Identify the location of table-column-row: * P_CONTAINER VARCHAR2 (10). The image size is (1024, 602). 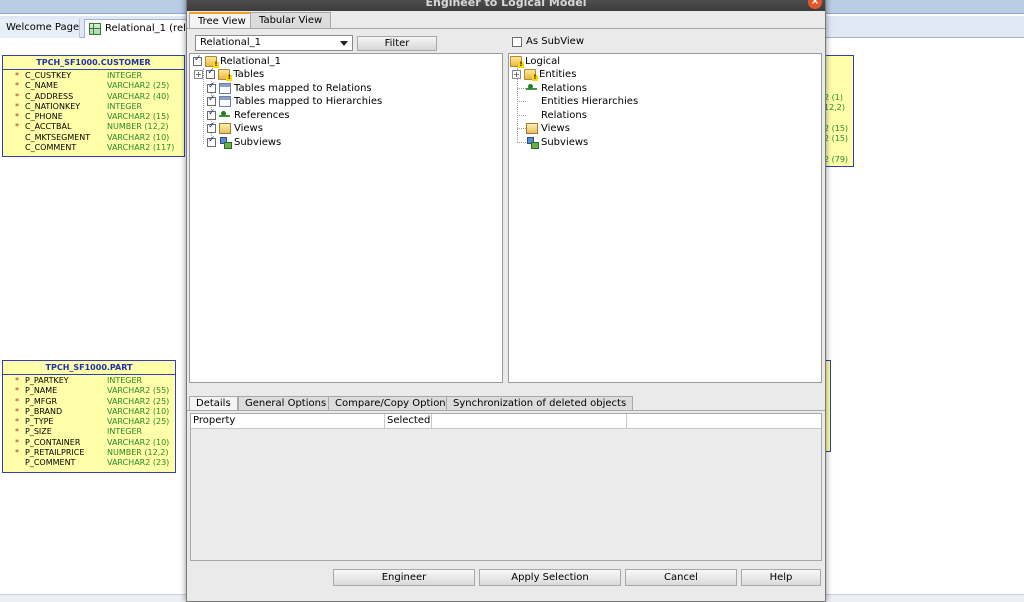
(89, 443).